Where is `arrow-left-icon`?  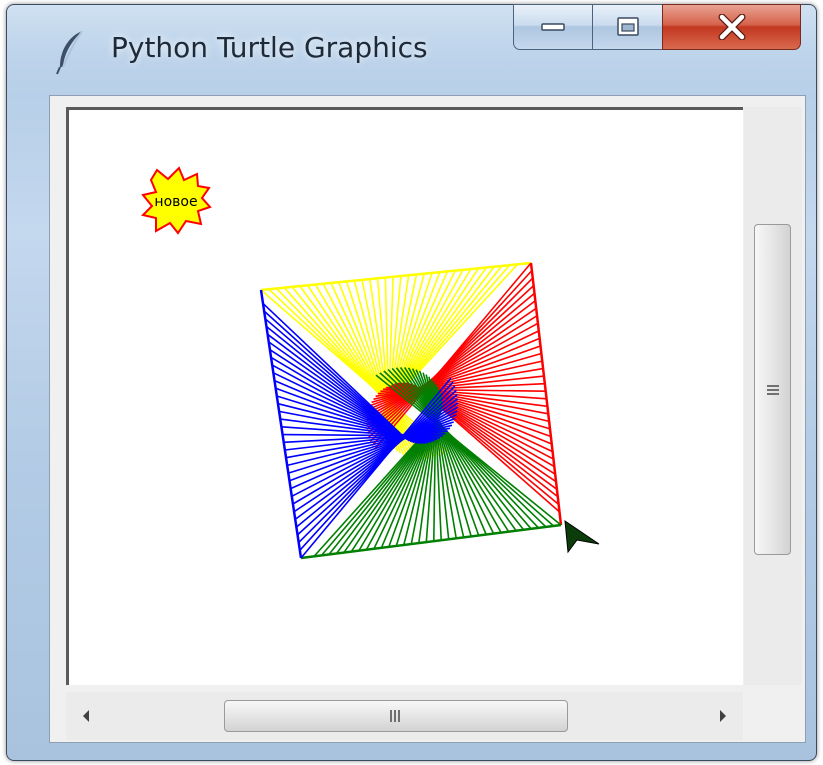 arrow-left-icon is located at coordinates (86, 716).